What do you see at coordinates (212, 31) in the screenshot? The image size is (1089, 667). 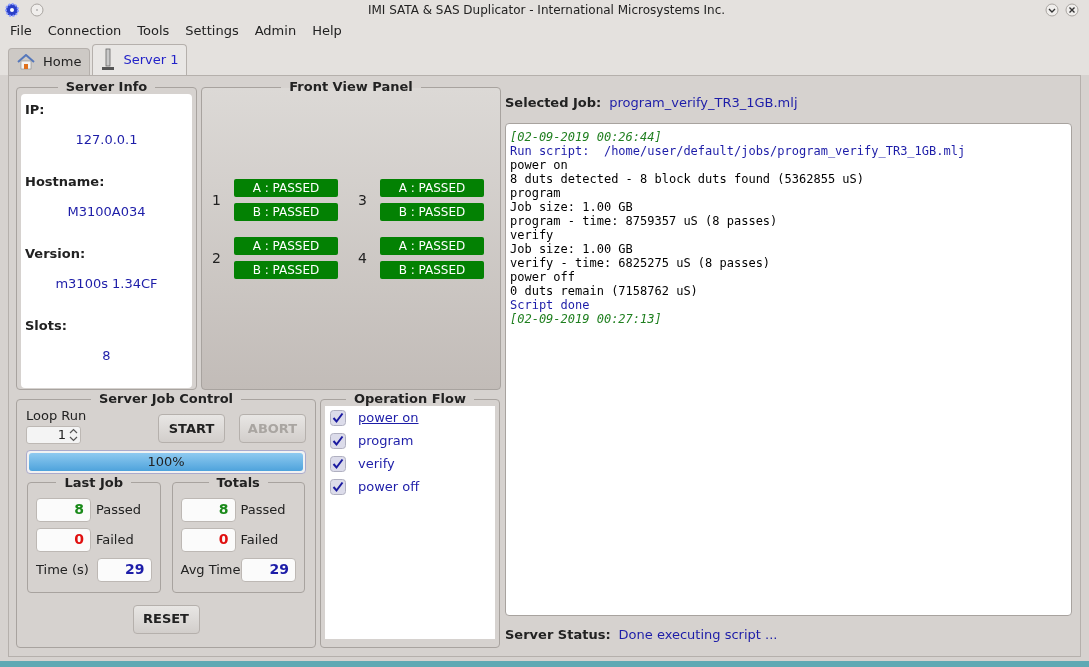 I see `menu-item: Settings` at bounding box center [212, 31].